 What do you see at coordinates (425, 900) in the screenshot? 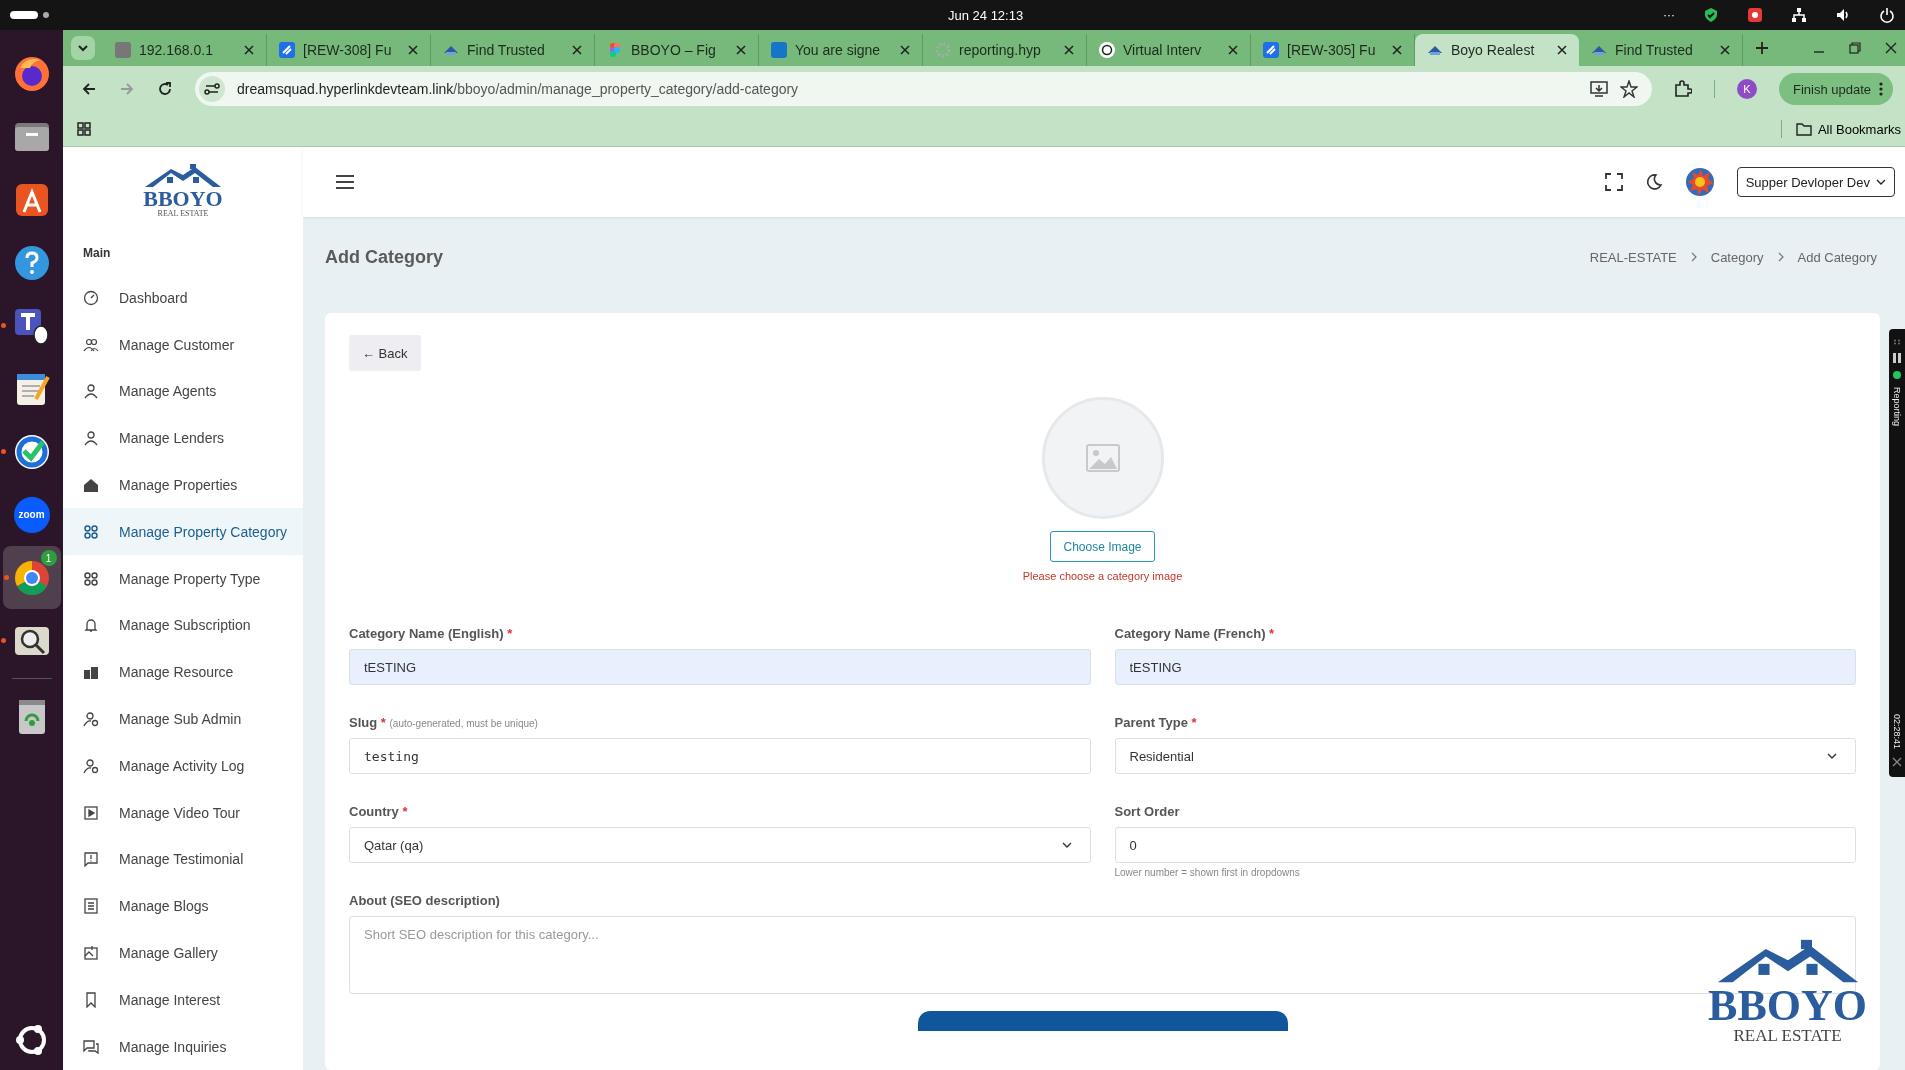
I see `field-label: About (SEO description)` at bounding box center [425, 900].